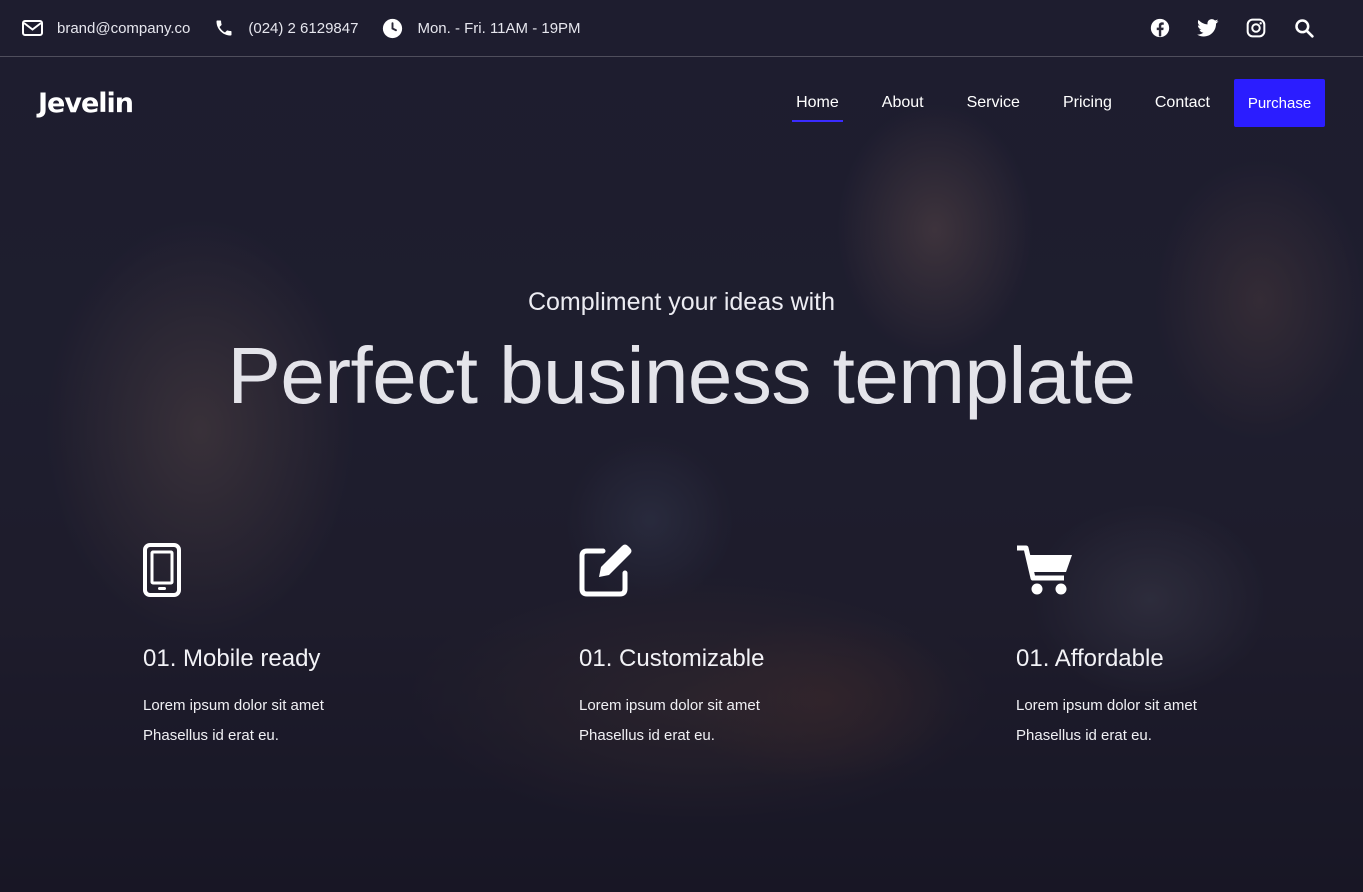 The height and width of the screenshot is (892, 1363). Describe the element at coordinates (32, 28) in the screenshot. I see `envelope-icon` at that location.